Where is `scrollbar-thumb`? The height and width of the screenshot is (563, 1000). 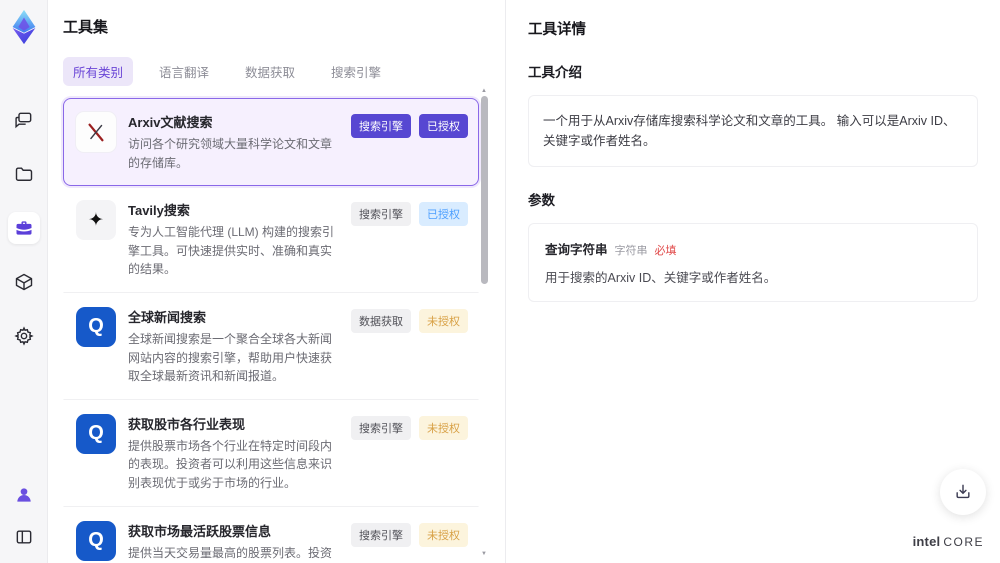 scrollbar-thumb is located at coordinates (484, 190).